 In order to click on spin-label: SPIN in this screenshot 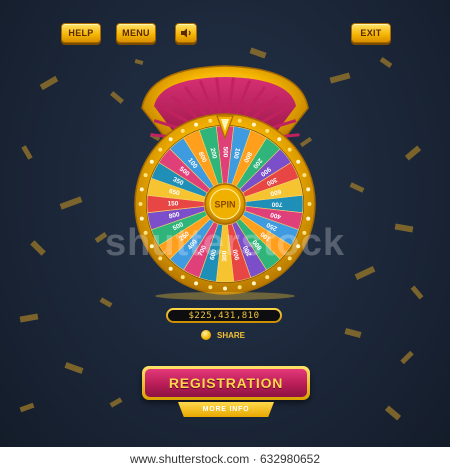, I will do `click(224, 205)`.